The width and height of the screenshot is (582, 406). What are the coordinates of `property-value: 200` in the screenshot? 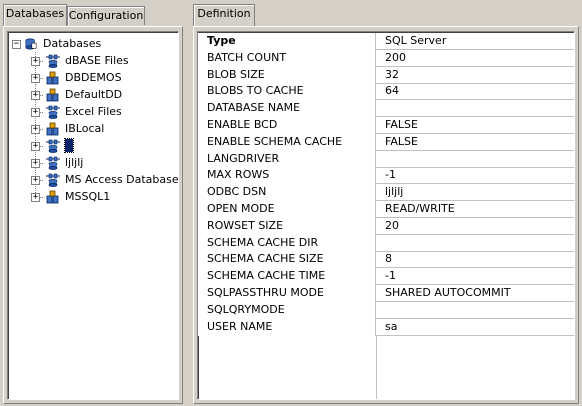 It's located at (475, 58).